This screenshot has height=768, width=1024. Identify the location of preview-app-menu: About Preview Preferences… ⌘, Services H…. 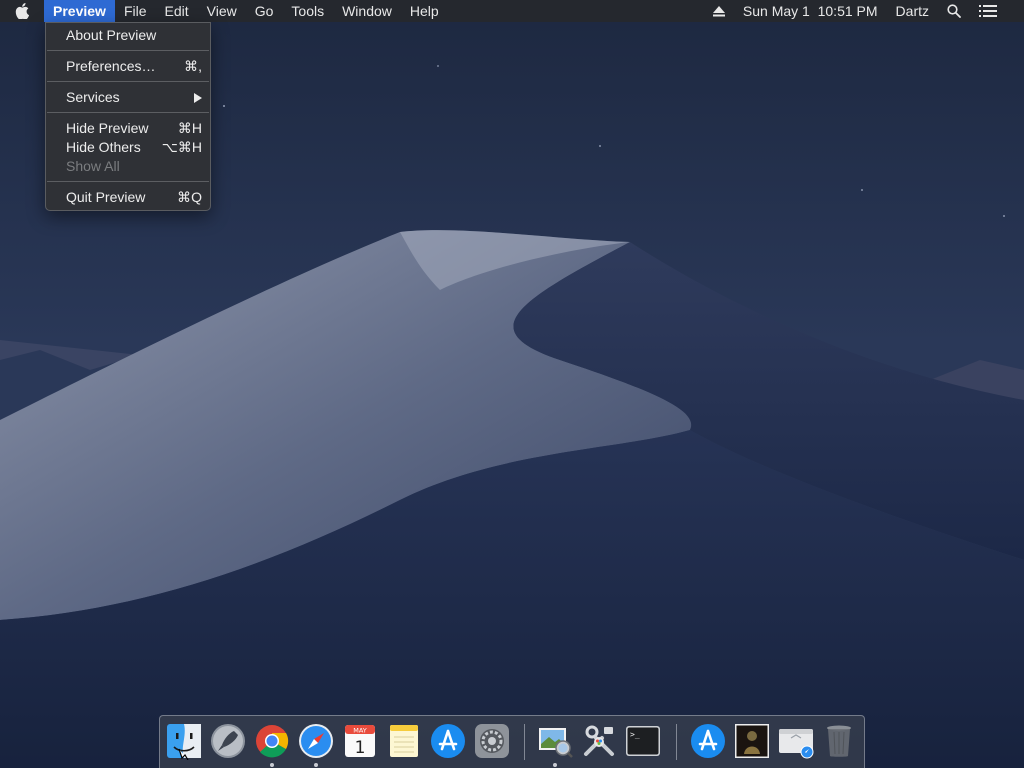
(128, 116).